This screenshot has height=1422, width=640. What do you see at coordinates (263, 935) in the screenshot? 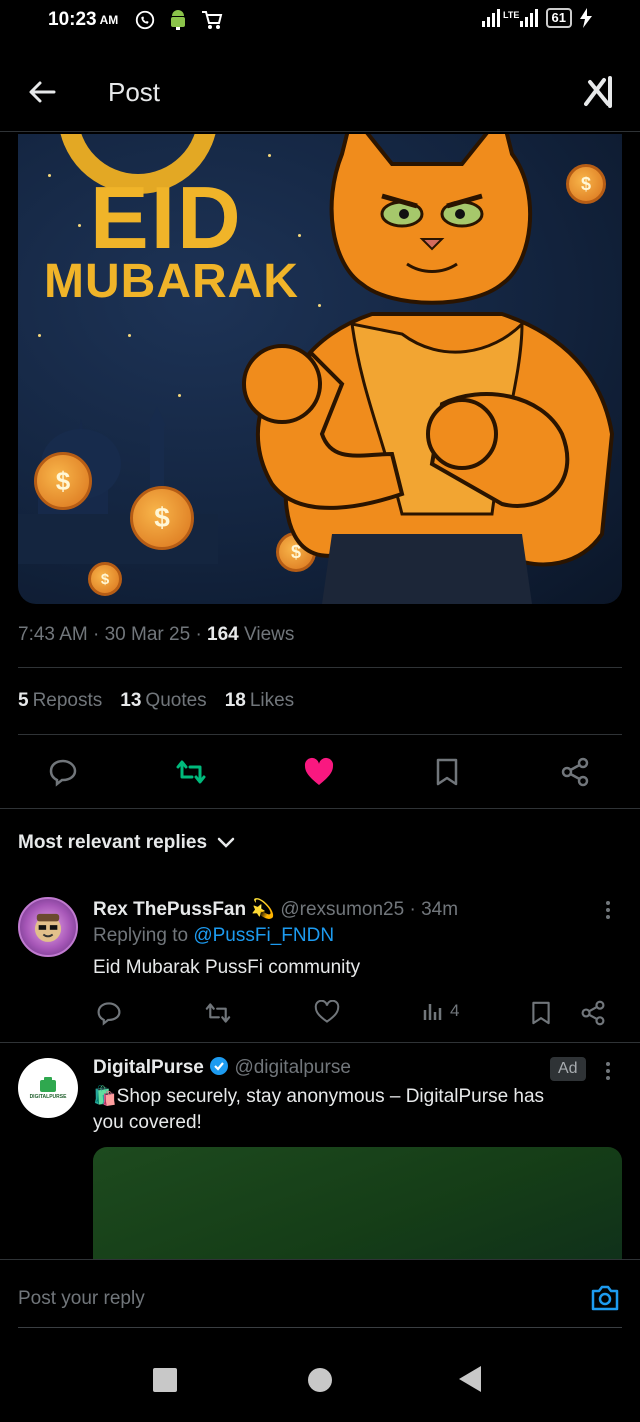
I see `replying-to-handle: @PussFi_FNDN` at bounding box center [263, 935].